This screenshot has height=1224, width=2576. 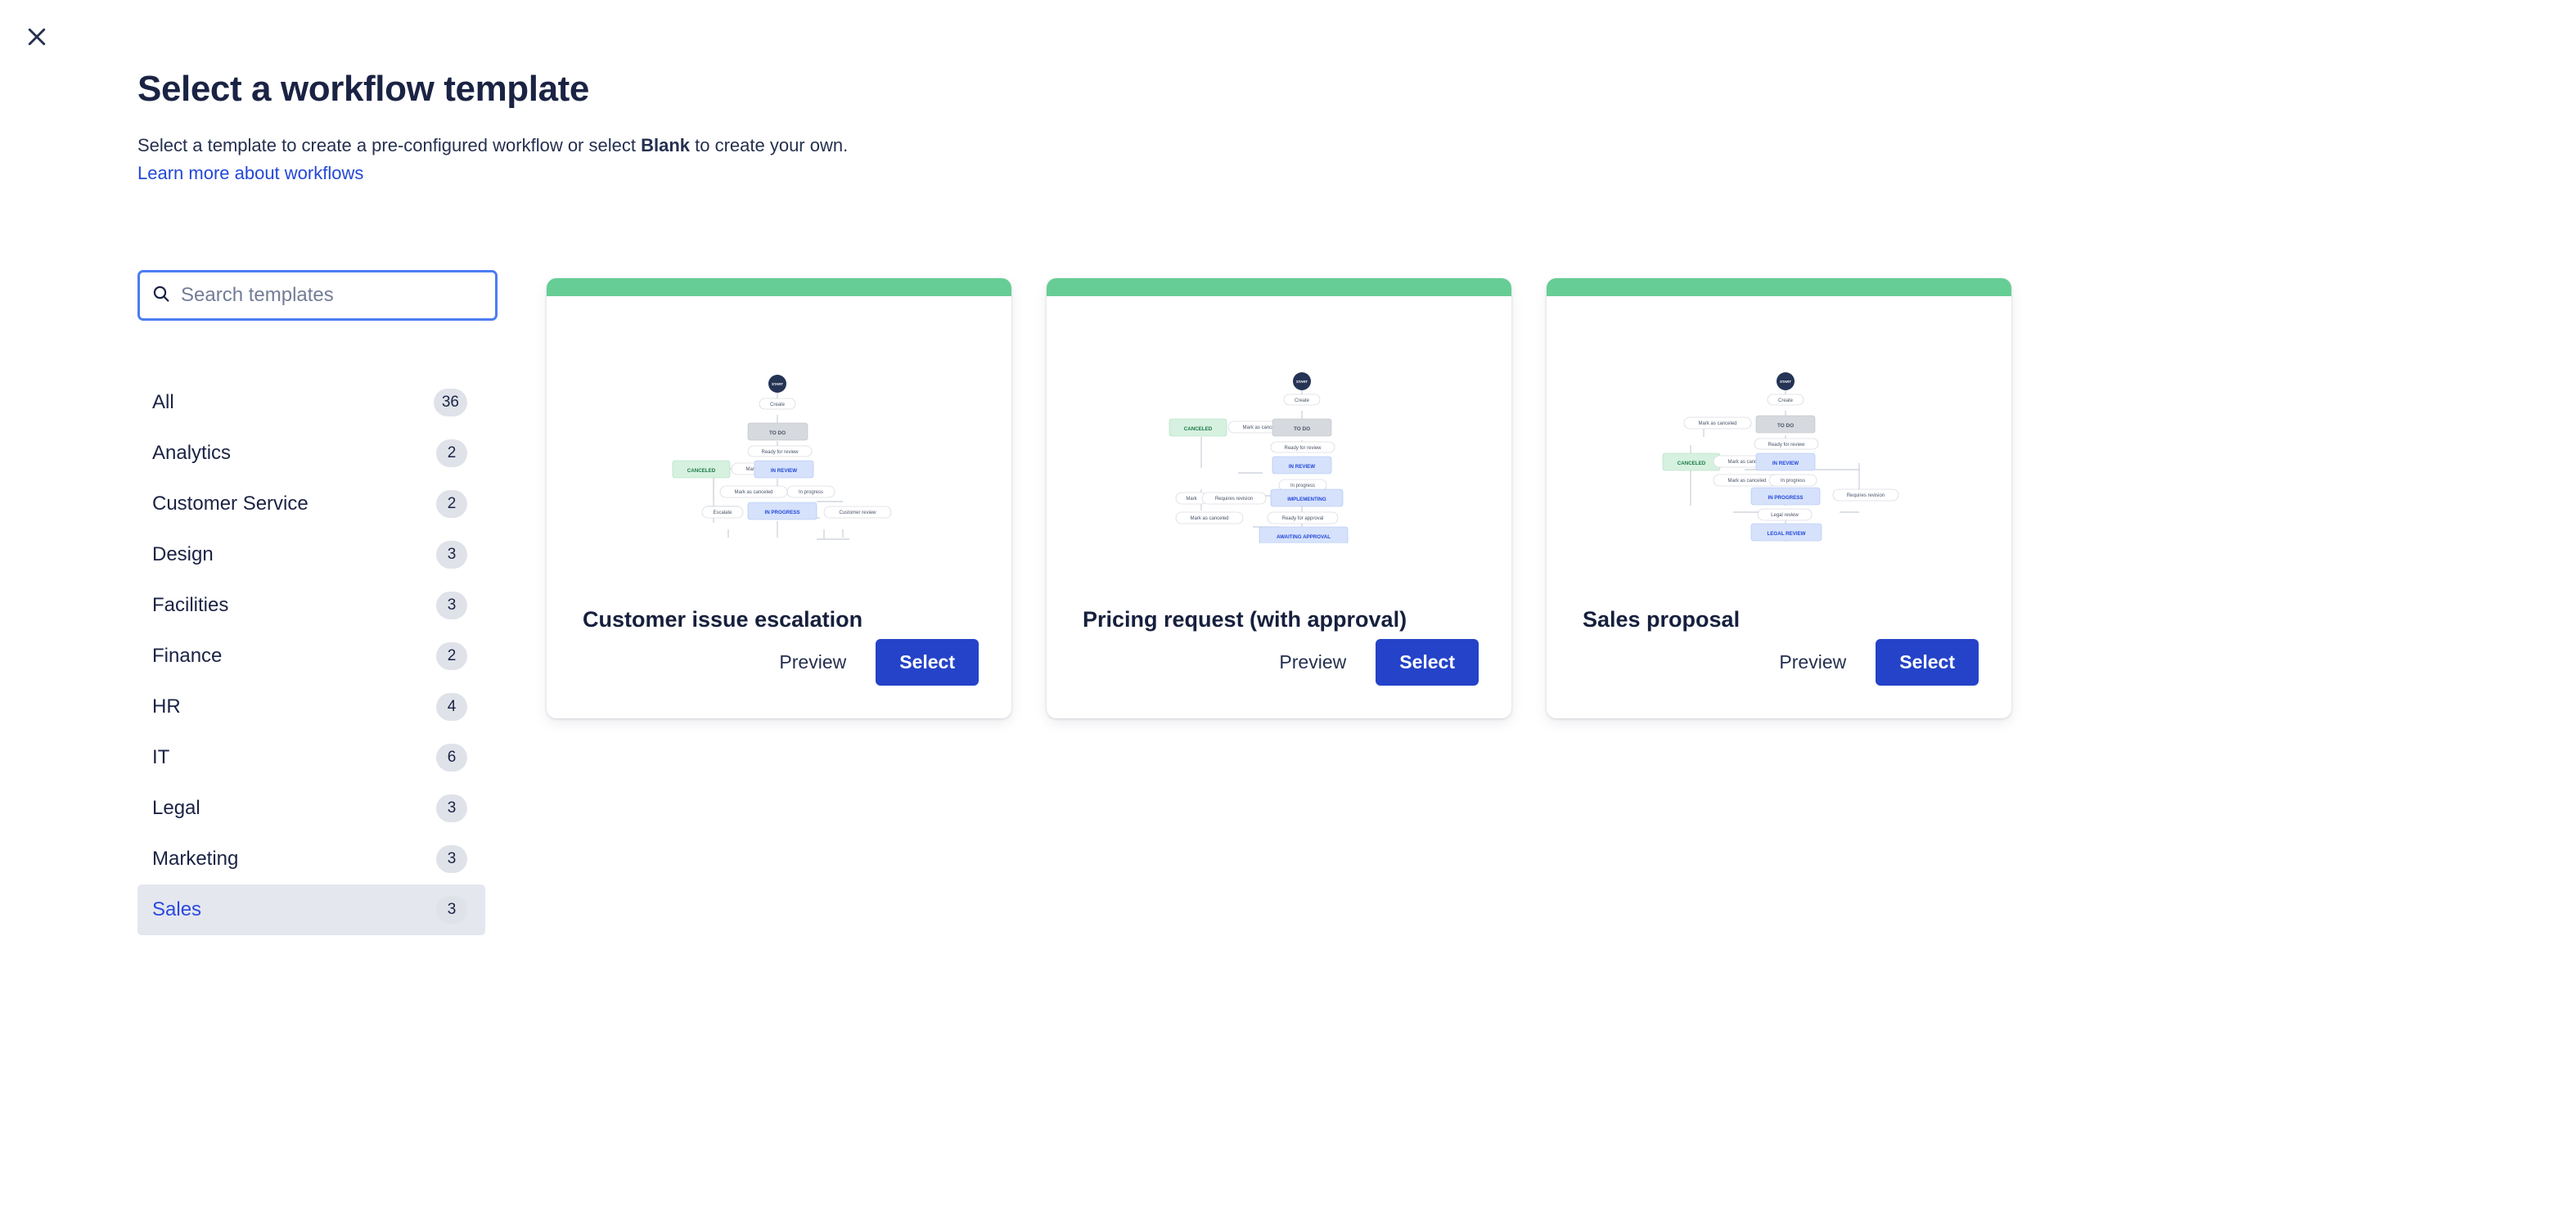 What do you see at coordinates (311, 859) in the screenshot?
I see `sidebar-item-marketing: Marketing 3` at bounding box center [311, 859].